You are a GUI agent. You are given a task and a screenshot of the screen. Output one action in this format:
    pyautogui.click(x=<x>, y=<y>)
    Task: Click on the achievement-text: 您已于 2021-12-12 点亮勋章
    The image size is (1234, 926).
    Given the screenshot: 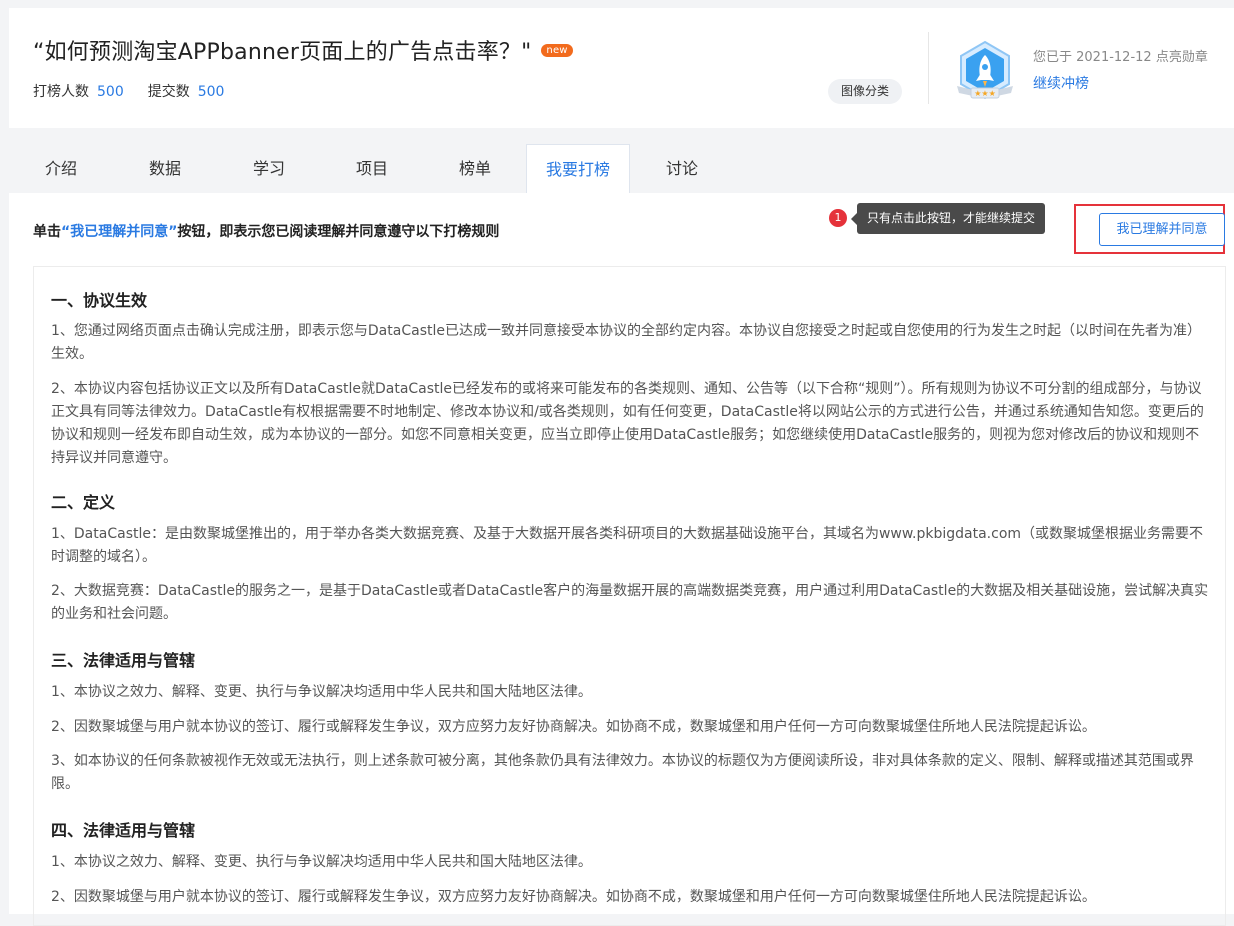 What is the action you would take?
    pyautogui.click(x=1120, y=57)
    